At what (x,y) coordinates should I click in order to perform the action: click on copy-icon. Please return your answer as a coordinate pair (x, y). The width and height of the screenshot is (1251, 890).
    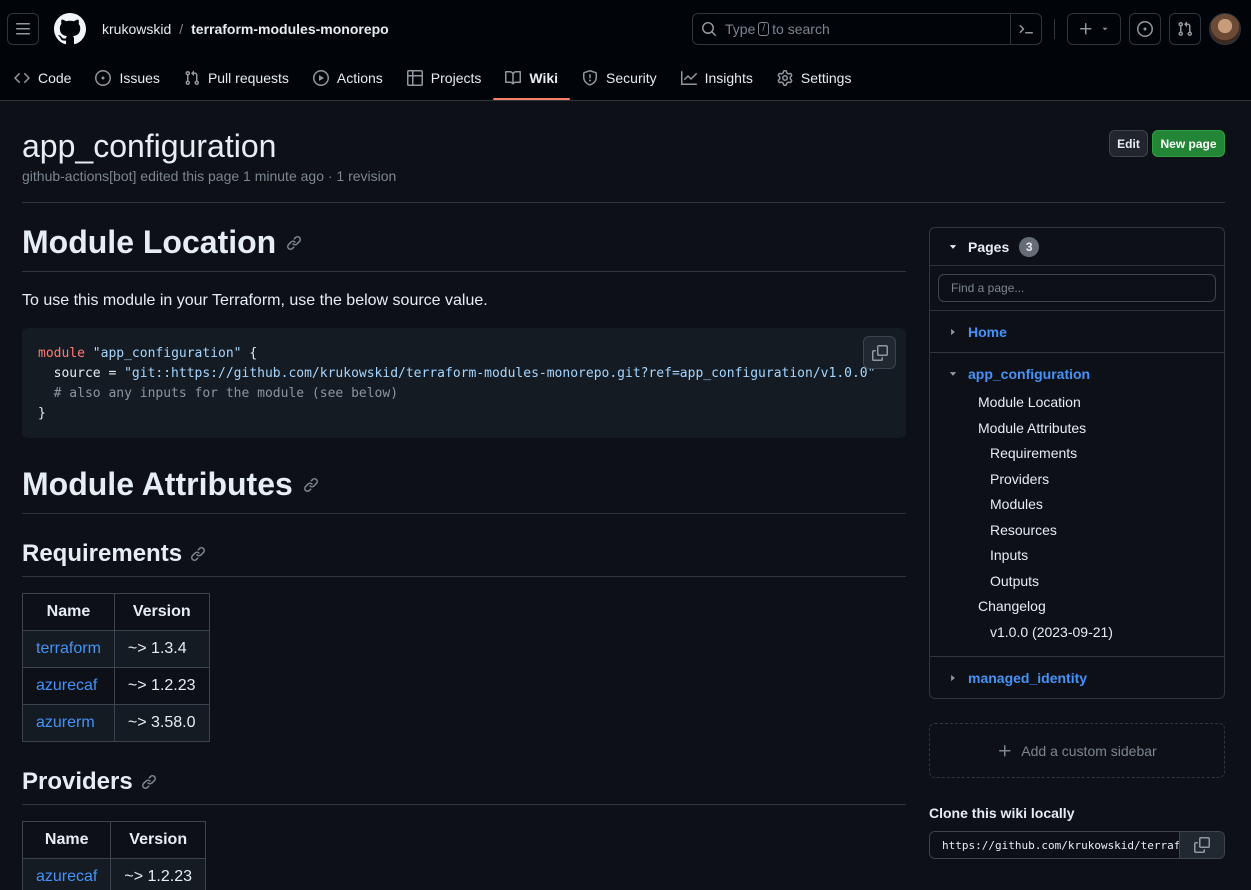
    Looking at the image, I should click on (1202, 845).